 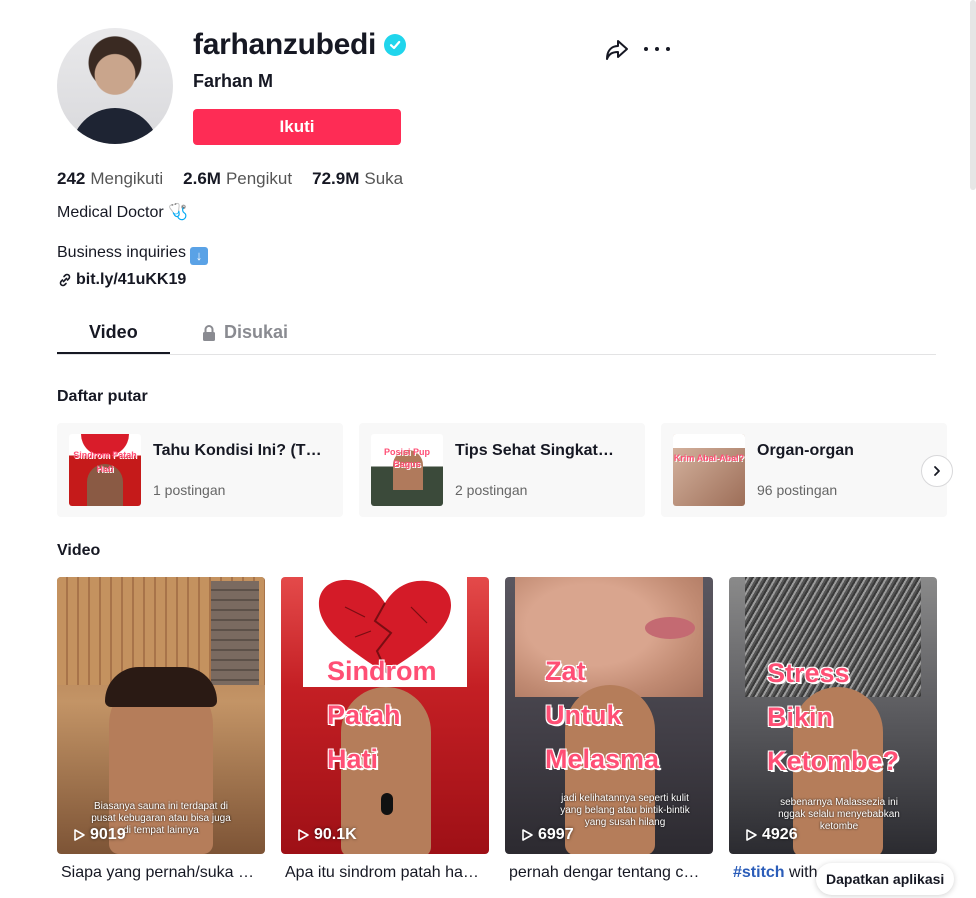 I want to click on playlists-heading: Daftar putar, so click(x=102, y=396).